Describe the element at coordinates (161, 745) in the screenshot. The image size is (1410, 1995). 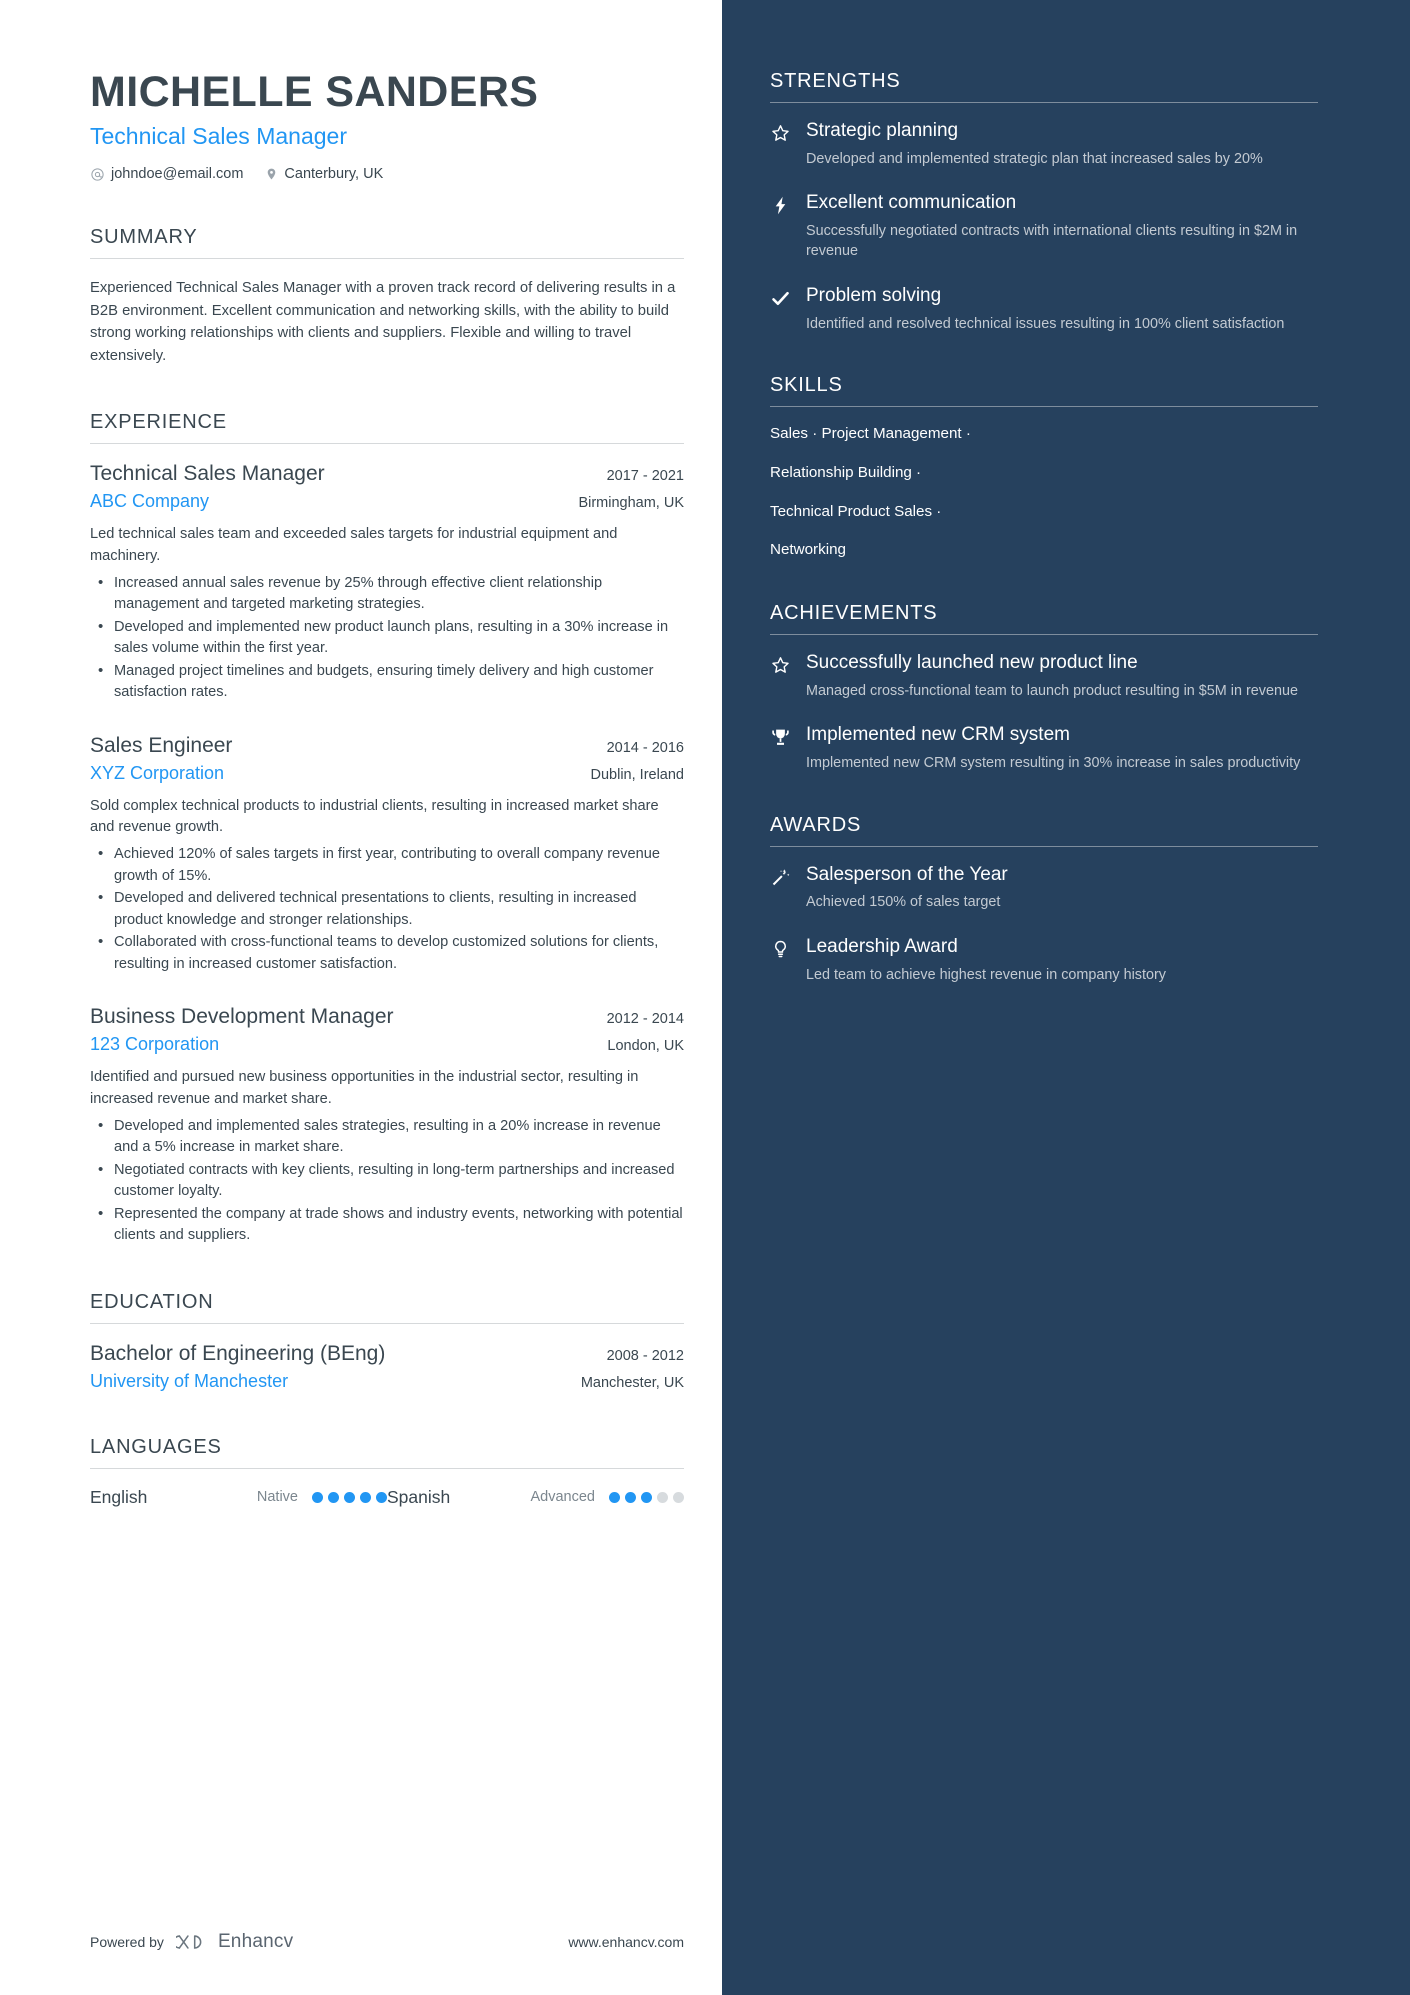
I see `job-title: Sales Engineer` at that location.